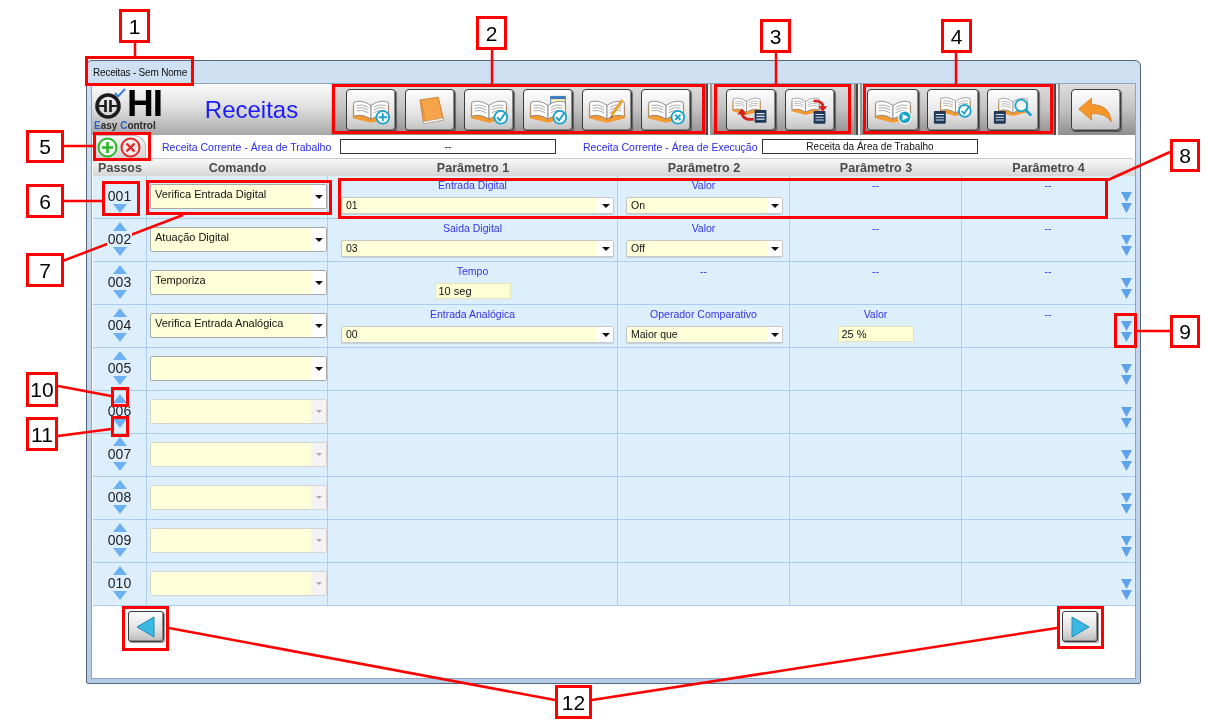 This screenshot has height=726, width=1208. I want to click on param-dropdown: On, so click(704, 205).